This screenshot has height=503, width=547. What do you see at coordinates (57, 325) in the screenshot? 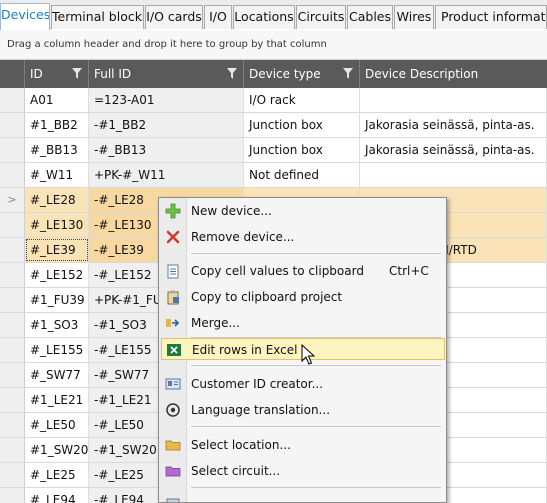
I see `cell-id: #1_SO3` at bounding box center [57, 325].